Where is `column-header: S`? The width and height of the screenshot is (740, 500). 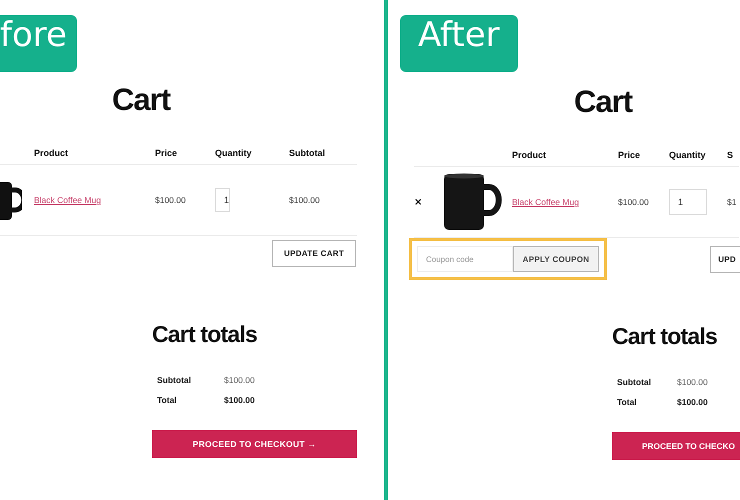
column-header: S is located at coordinates (730, 155).